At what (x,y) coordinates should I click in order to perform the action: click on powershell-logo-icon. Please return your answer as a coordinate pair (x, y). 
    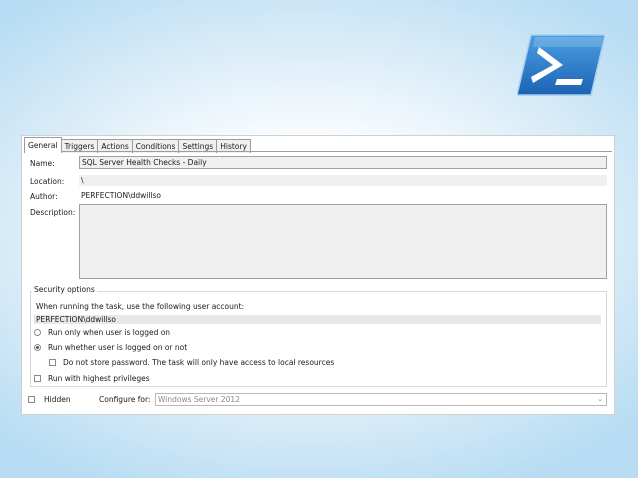
    Looking at the image, I should click on (561, 65).